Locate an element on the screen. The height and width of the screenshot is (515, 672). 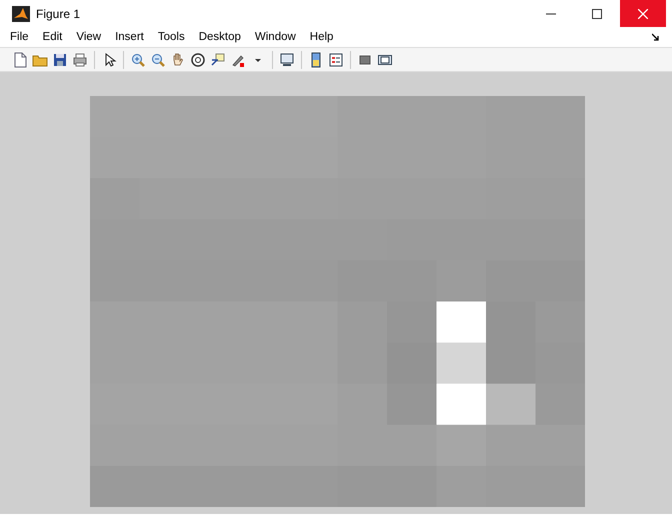
new-file-icon is located at coordinates (20, 60).